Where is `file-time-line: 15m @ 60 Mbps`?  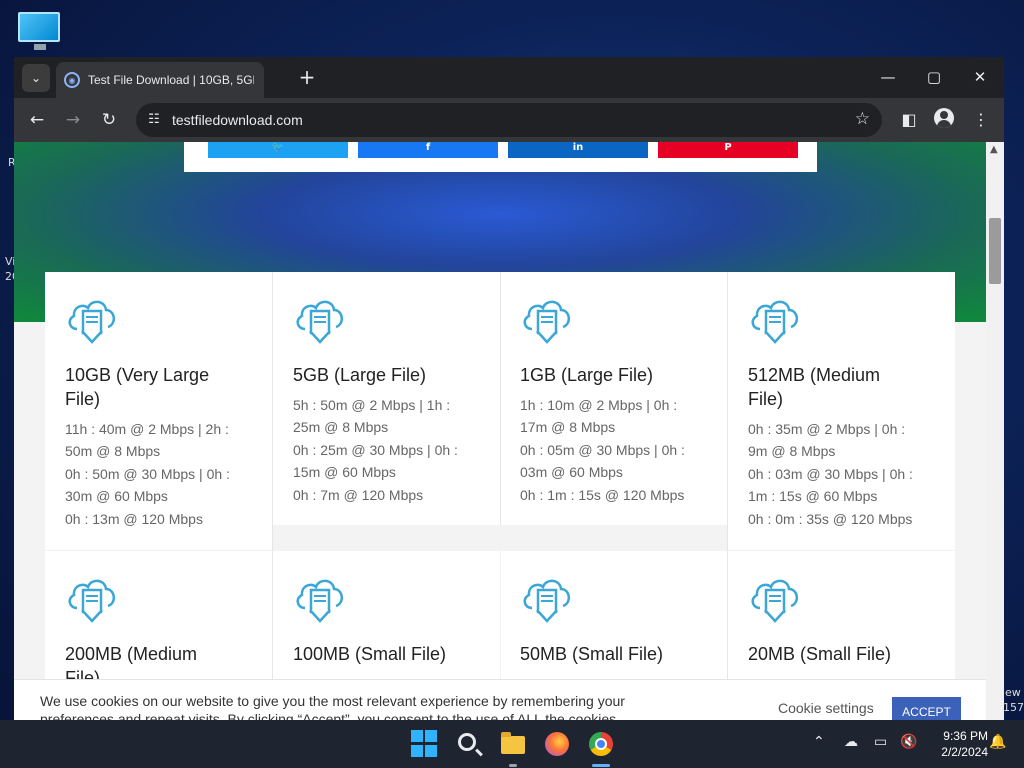
file-time-line: 15m @ 60 Mbps is located at coordinates (344, 472).